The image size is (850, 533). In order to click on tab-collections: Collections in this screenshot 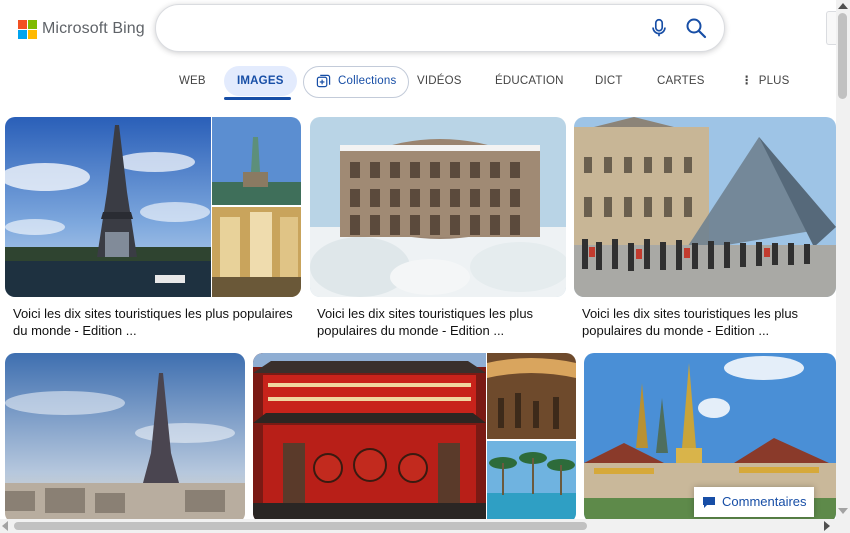, I will do `click(356, 82)`.